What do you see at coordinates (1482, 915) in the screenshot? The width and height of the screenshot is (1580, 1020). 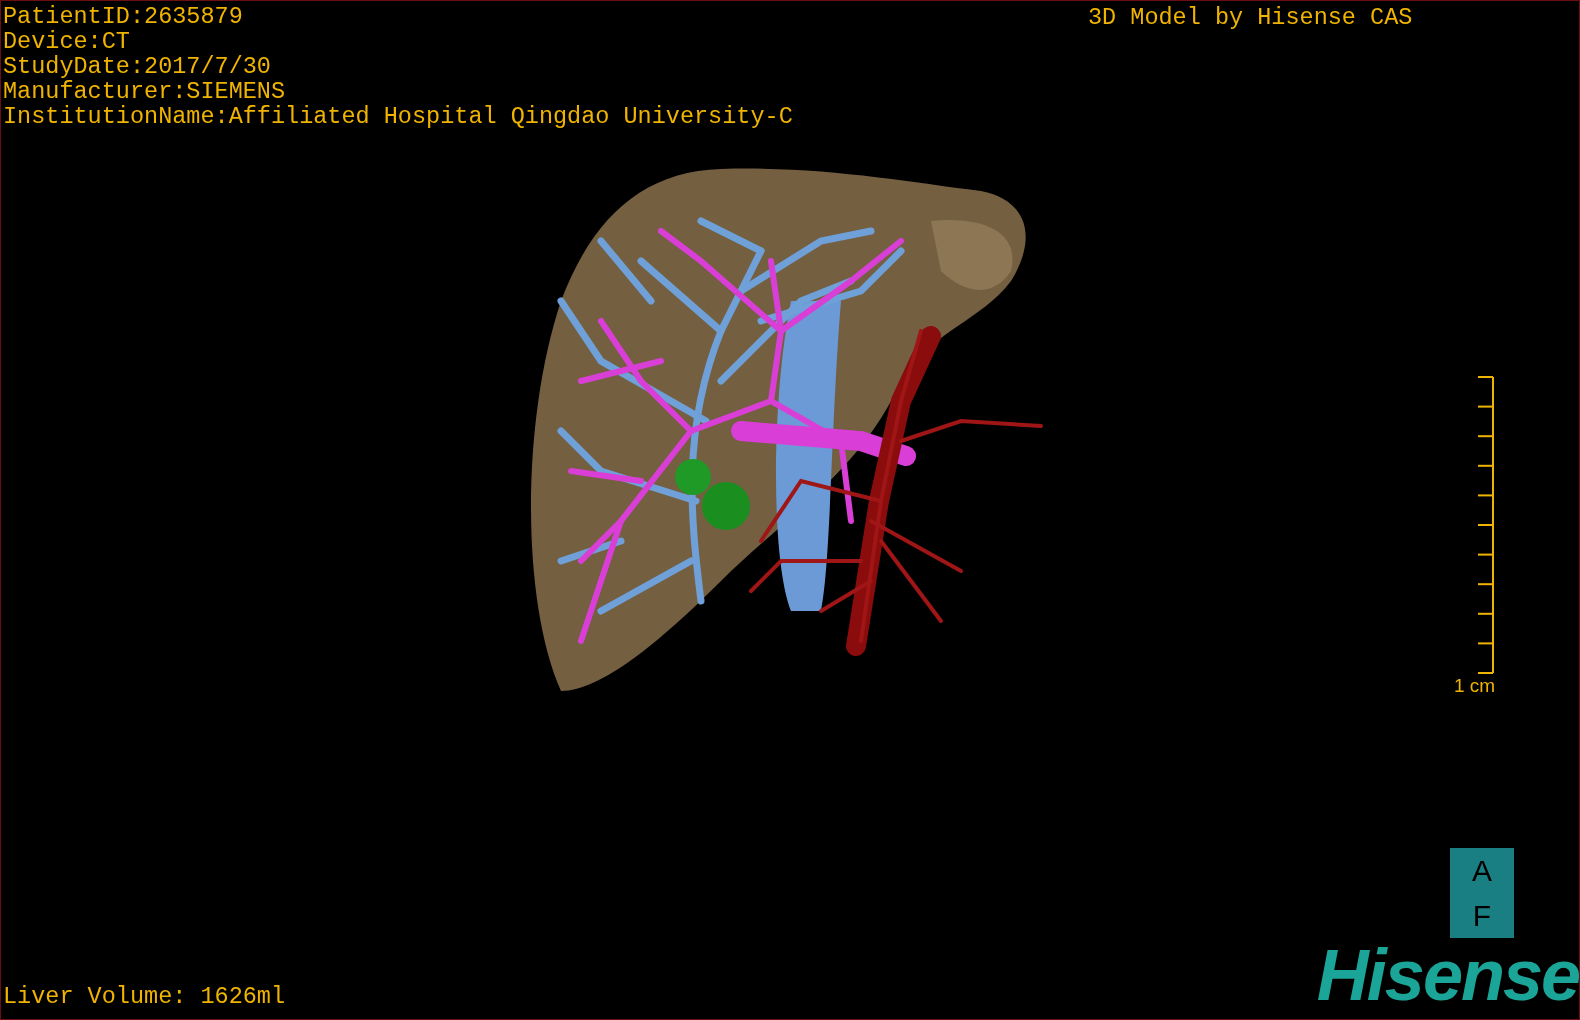 I see `orientation-label: F` at bounding box center [1482, 915].